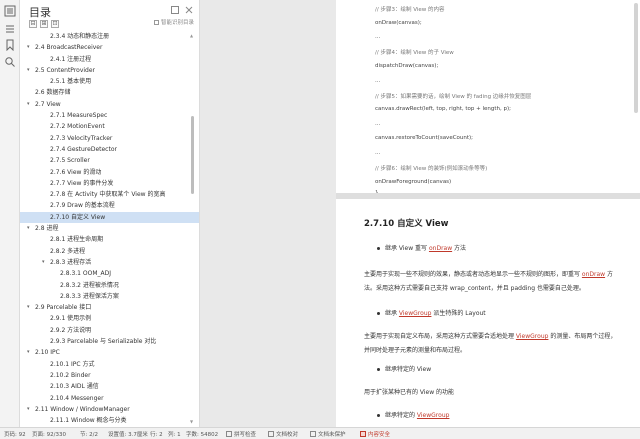 This screenshot has height=439, width=640. Describe the element at coordinates (156, 22) in the screenshot. I see `smart-toc-icon` at that location.